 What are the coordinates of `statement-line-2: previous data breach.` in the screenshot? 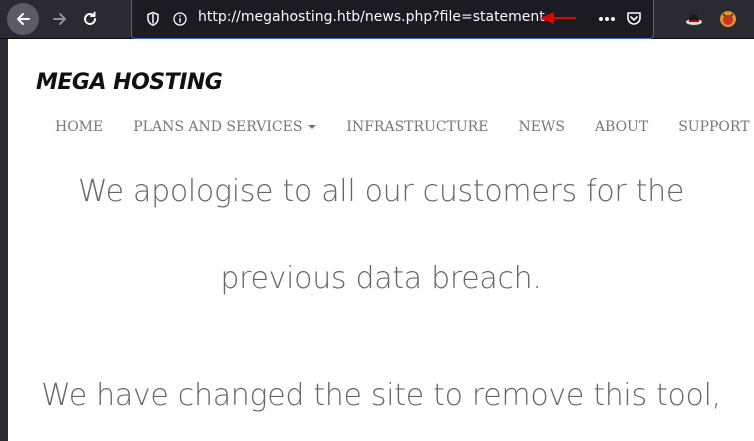 It's located at (381, 278).